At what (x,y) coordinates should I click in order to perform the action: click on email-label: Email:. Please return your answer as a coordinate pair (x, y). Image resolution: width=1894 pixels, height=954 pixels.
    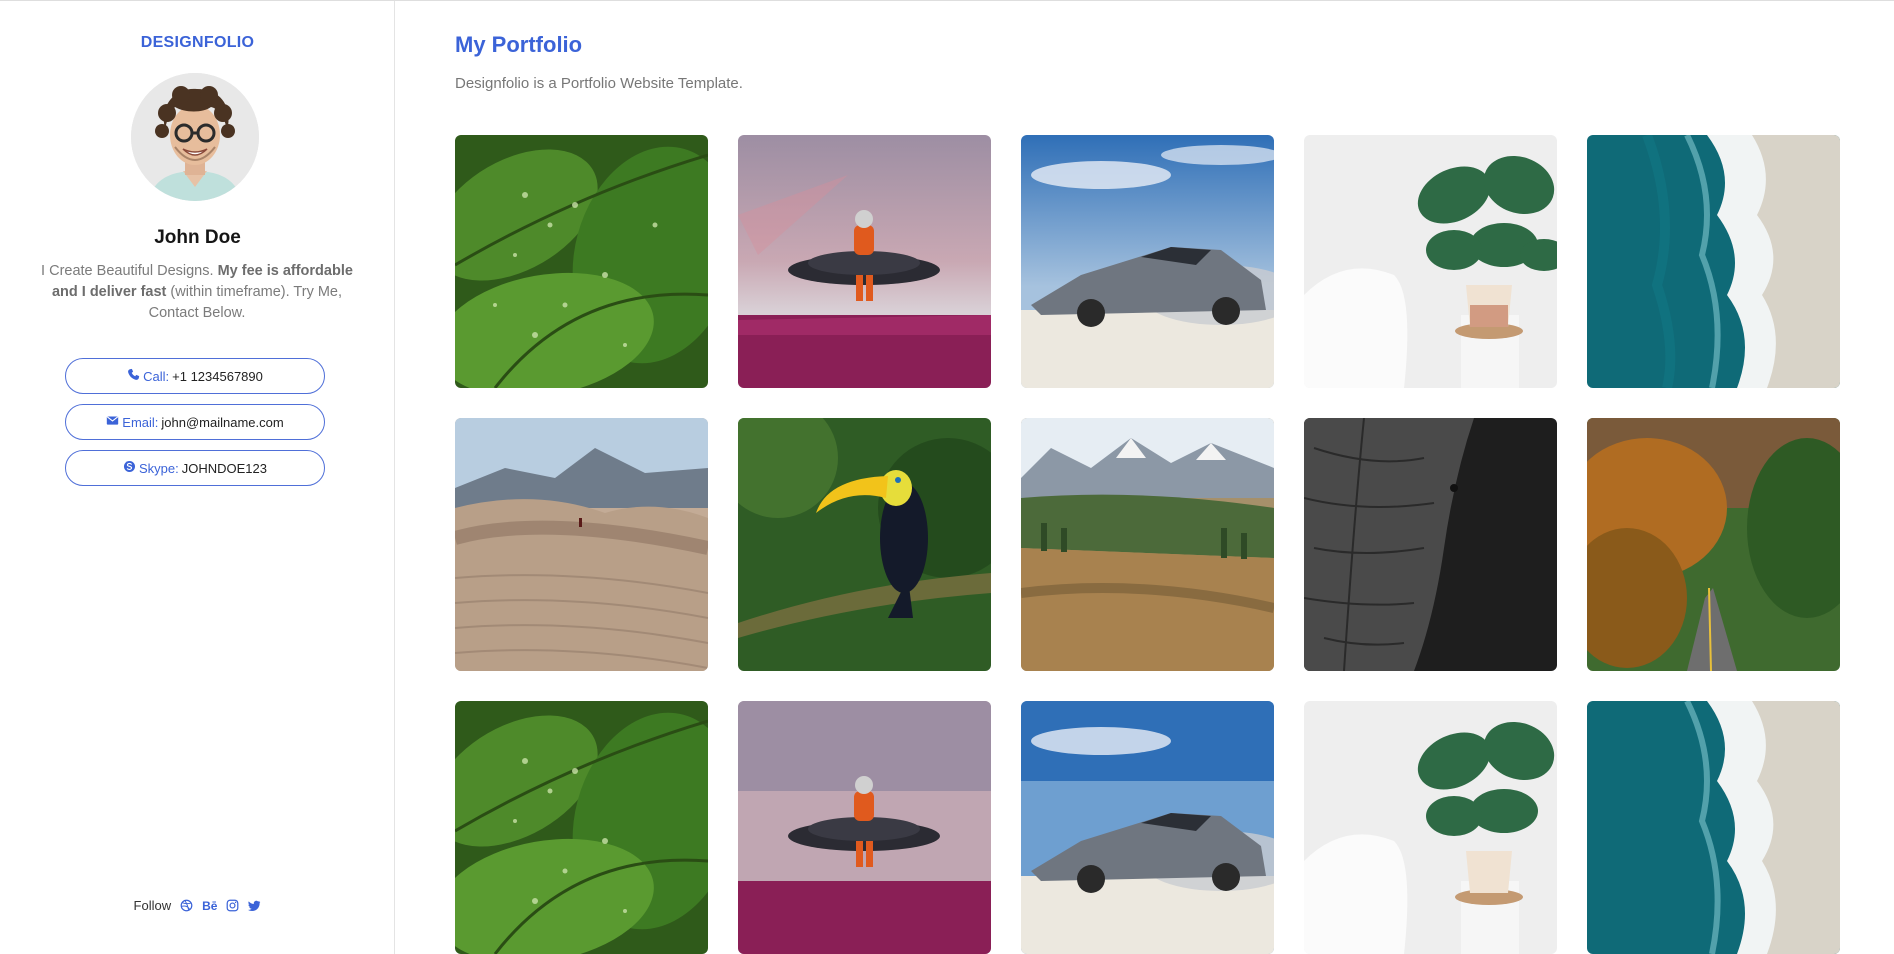
    Looking at the image, I should click on (140, 422).